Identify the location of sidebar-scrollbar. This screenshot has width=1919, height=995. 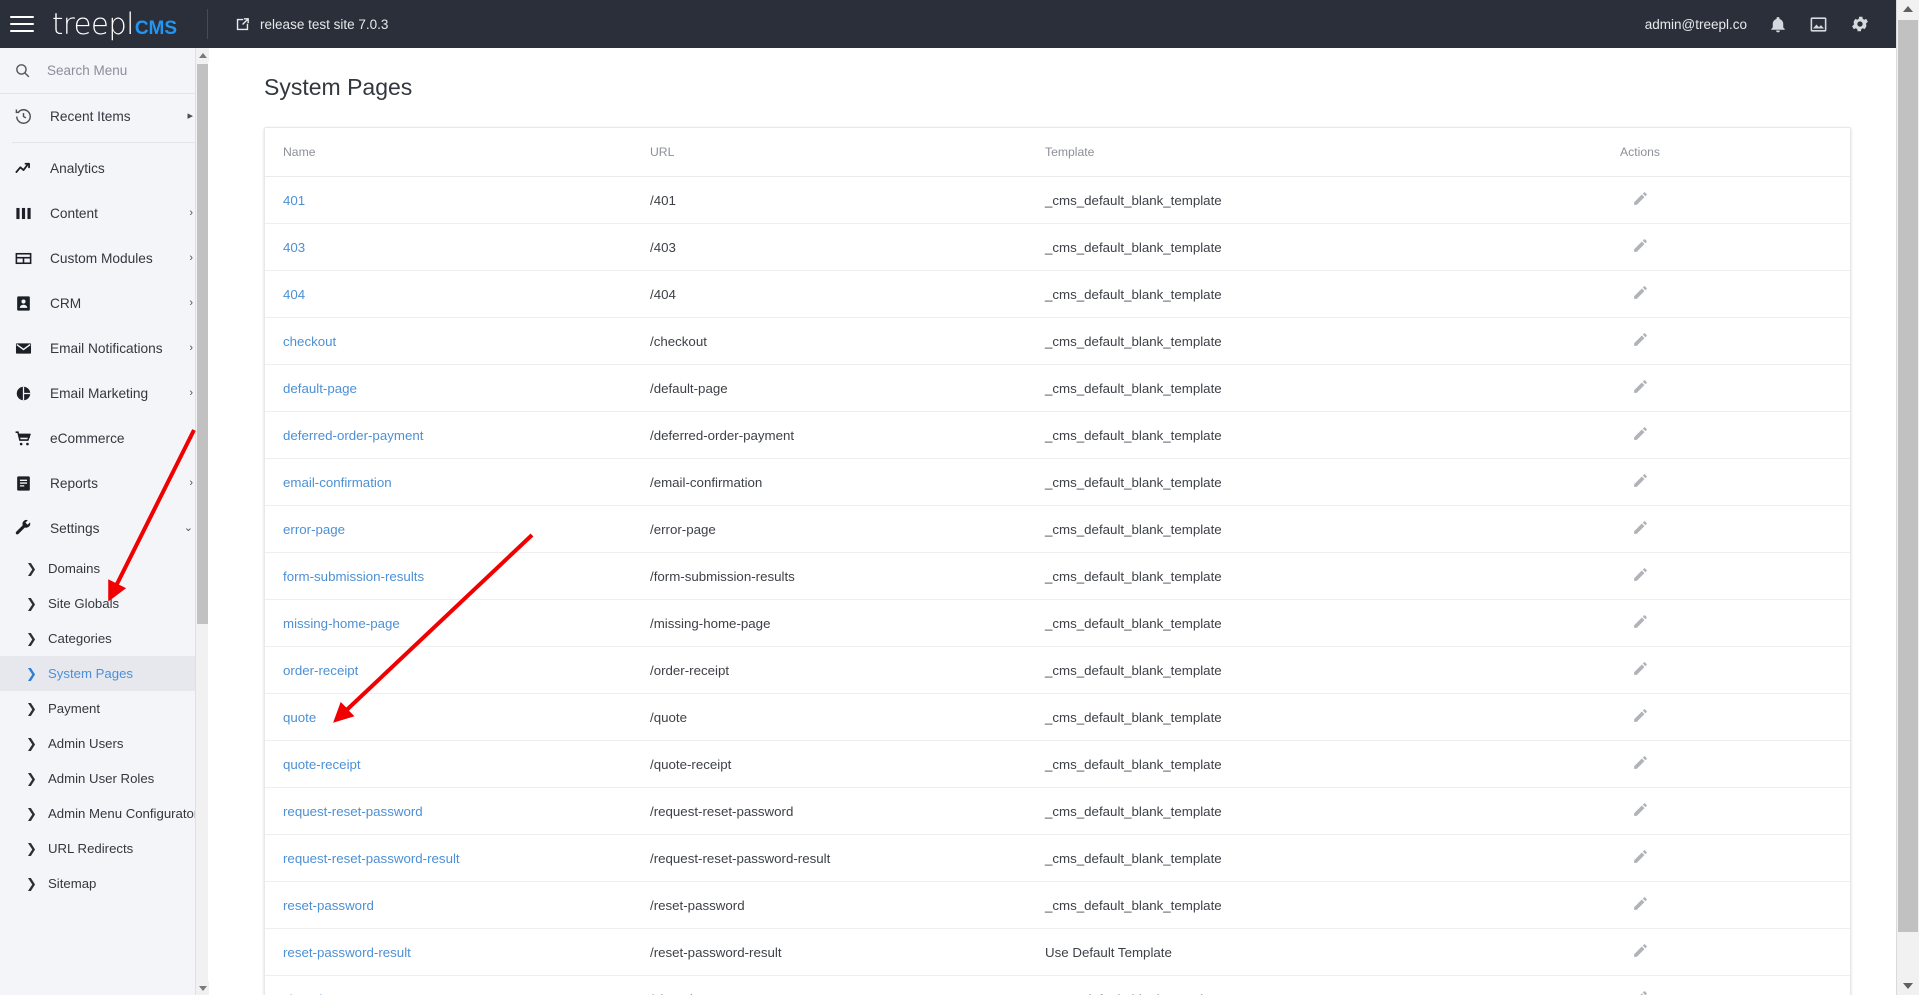
(202, 521).